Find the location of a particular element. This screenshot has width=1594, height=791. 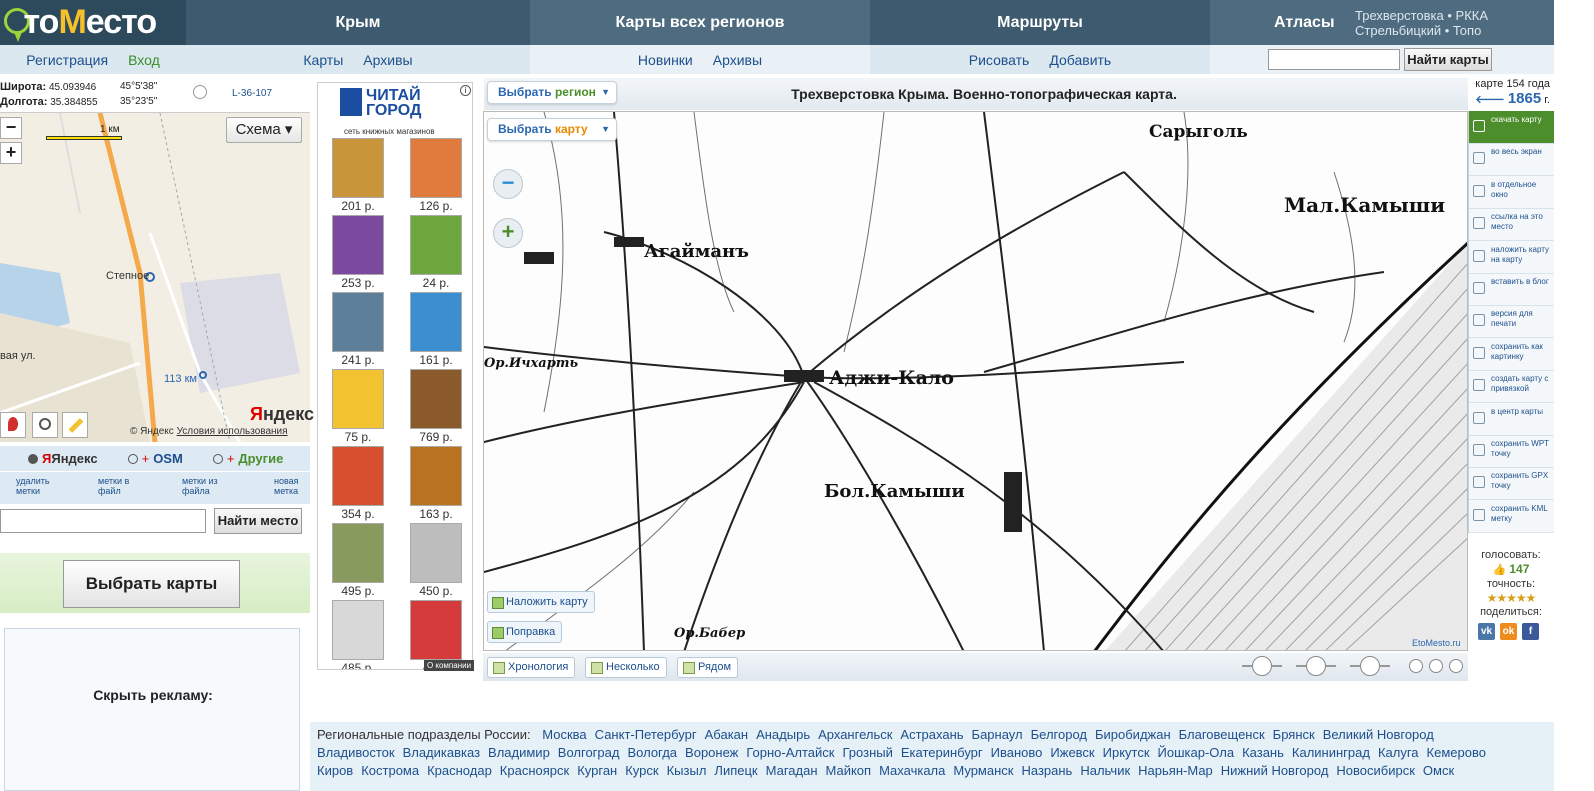

overlay-map-button: Наложить карту is located at coordinates (541, 602).